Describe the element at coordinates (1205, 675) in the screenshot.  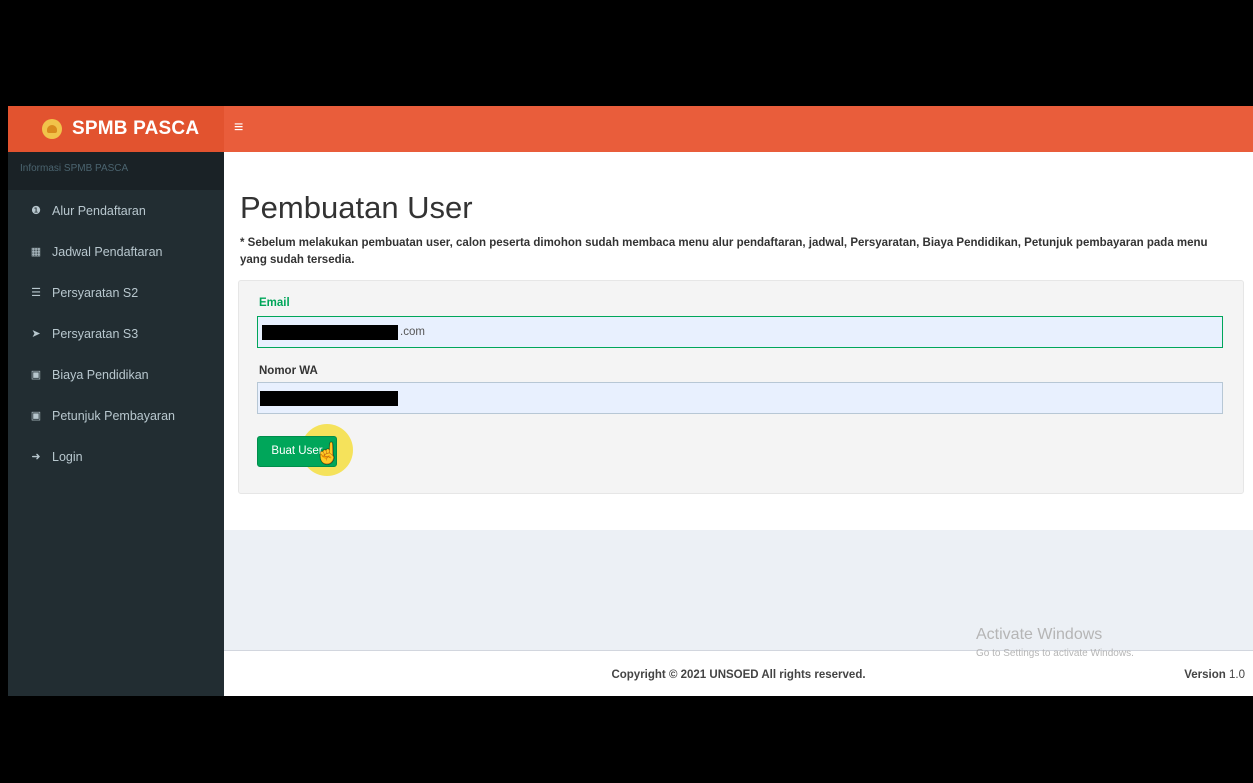
I see `version-label: Version` at that location.